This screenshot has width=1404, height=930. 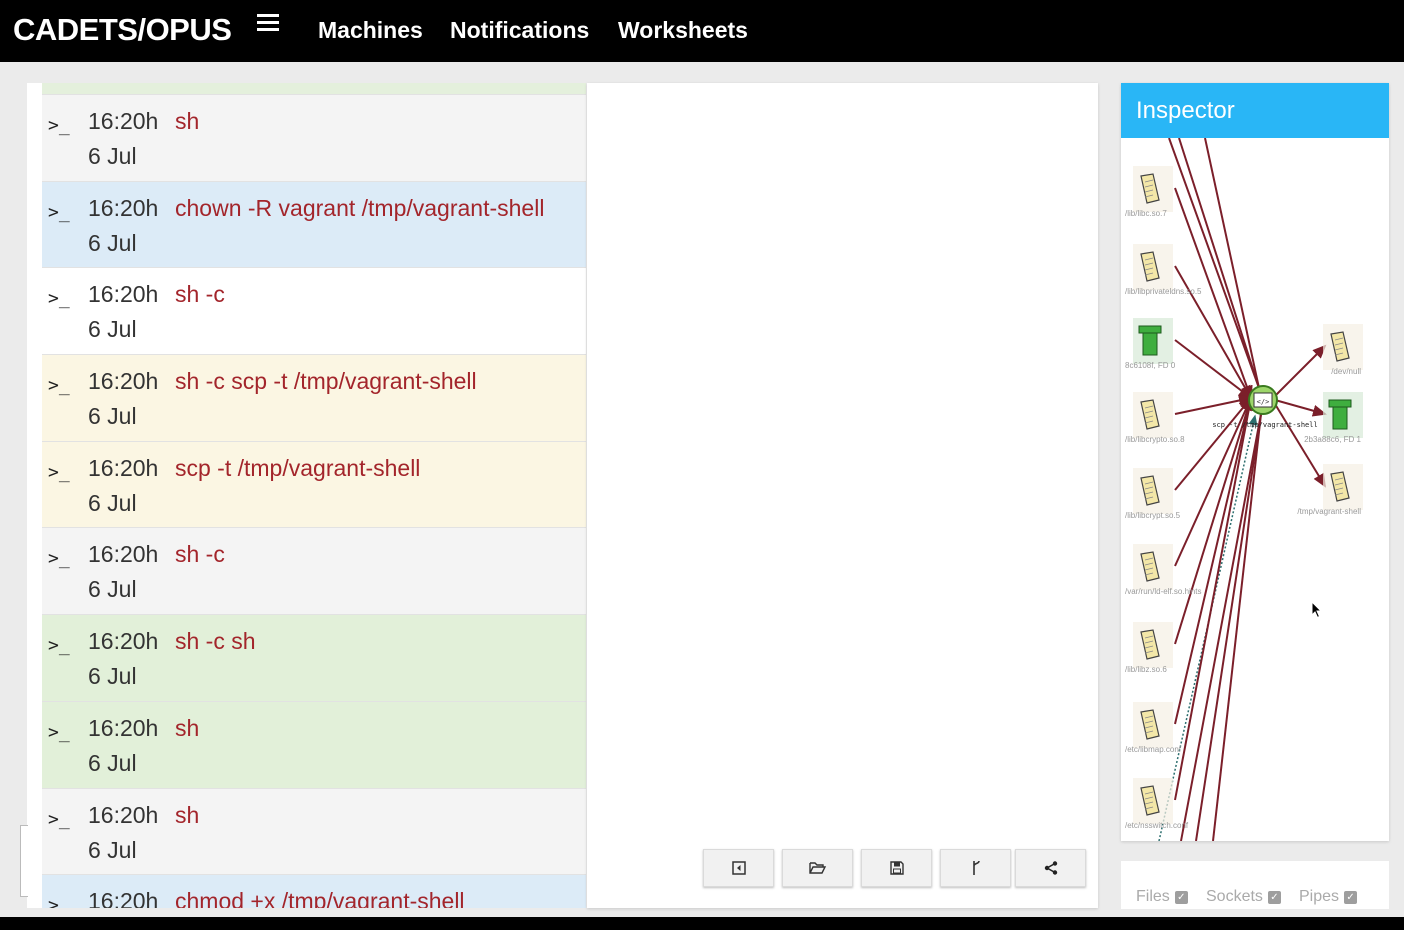 I want to click on back-icon, so click(x=738, y=868).